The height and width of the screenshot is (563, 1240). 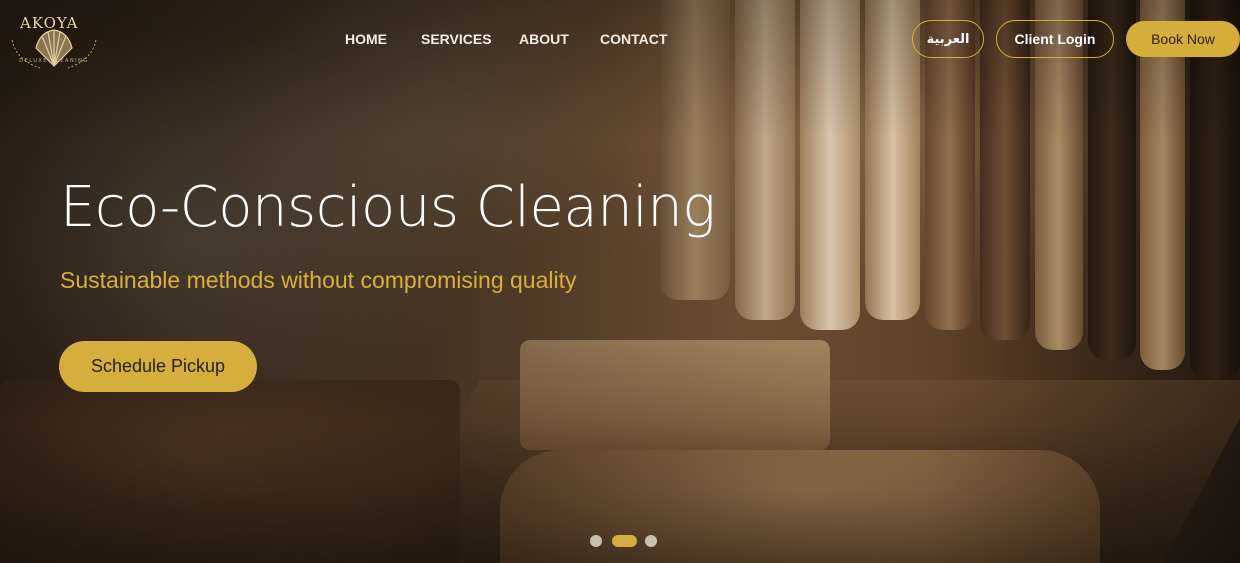 I want to click on client-login-button: Client Login, so click(x=1055, y=39).